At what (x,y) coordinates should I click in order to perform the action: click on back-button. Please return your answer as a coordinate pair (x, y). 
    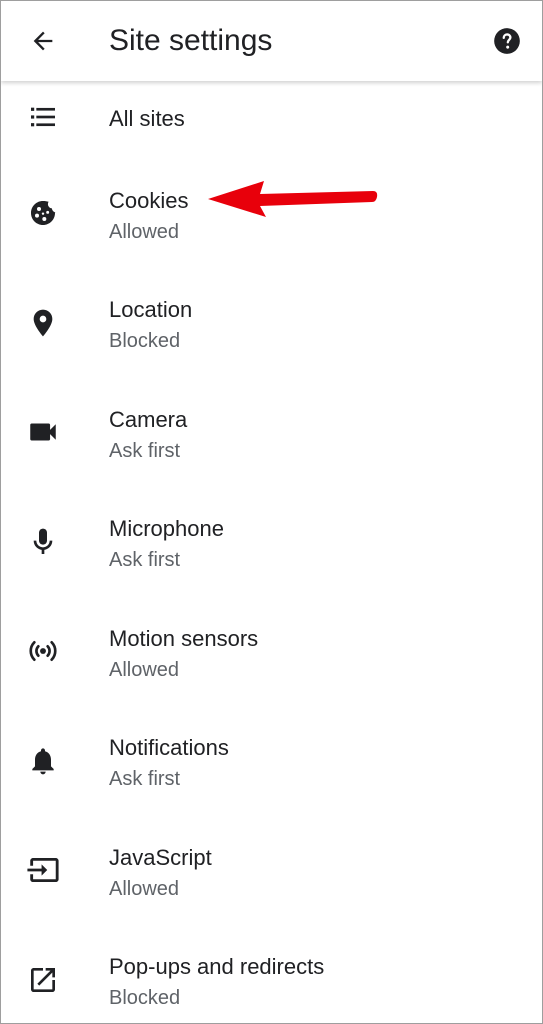
    Looking at the image, I should click on (43, 41).